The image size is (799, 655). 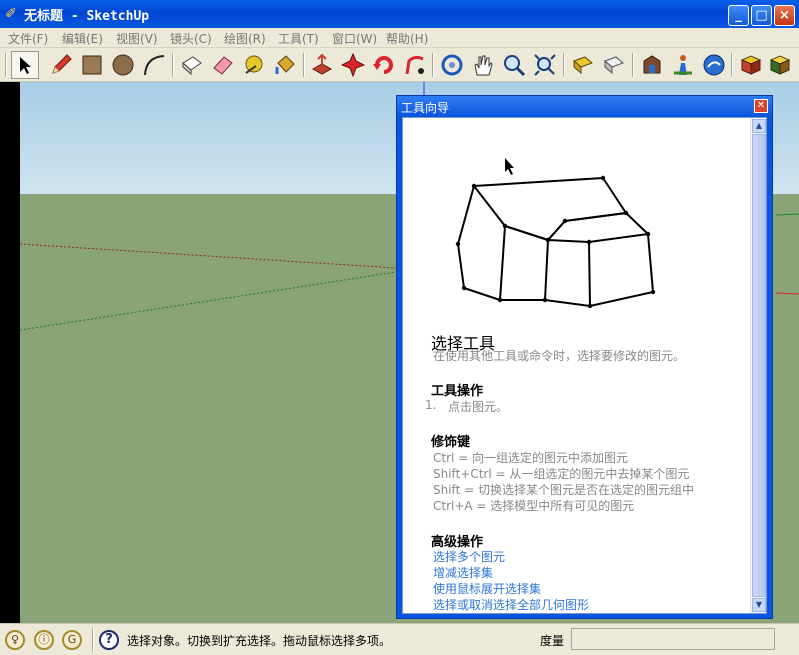 I want to click on rotate-icon, so click(x=383, y=65).